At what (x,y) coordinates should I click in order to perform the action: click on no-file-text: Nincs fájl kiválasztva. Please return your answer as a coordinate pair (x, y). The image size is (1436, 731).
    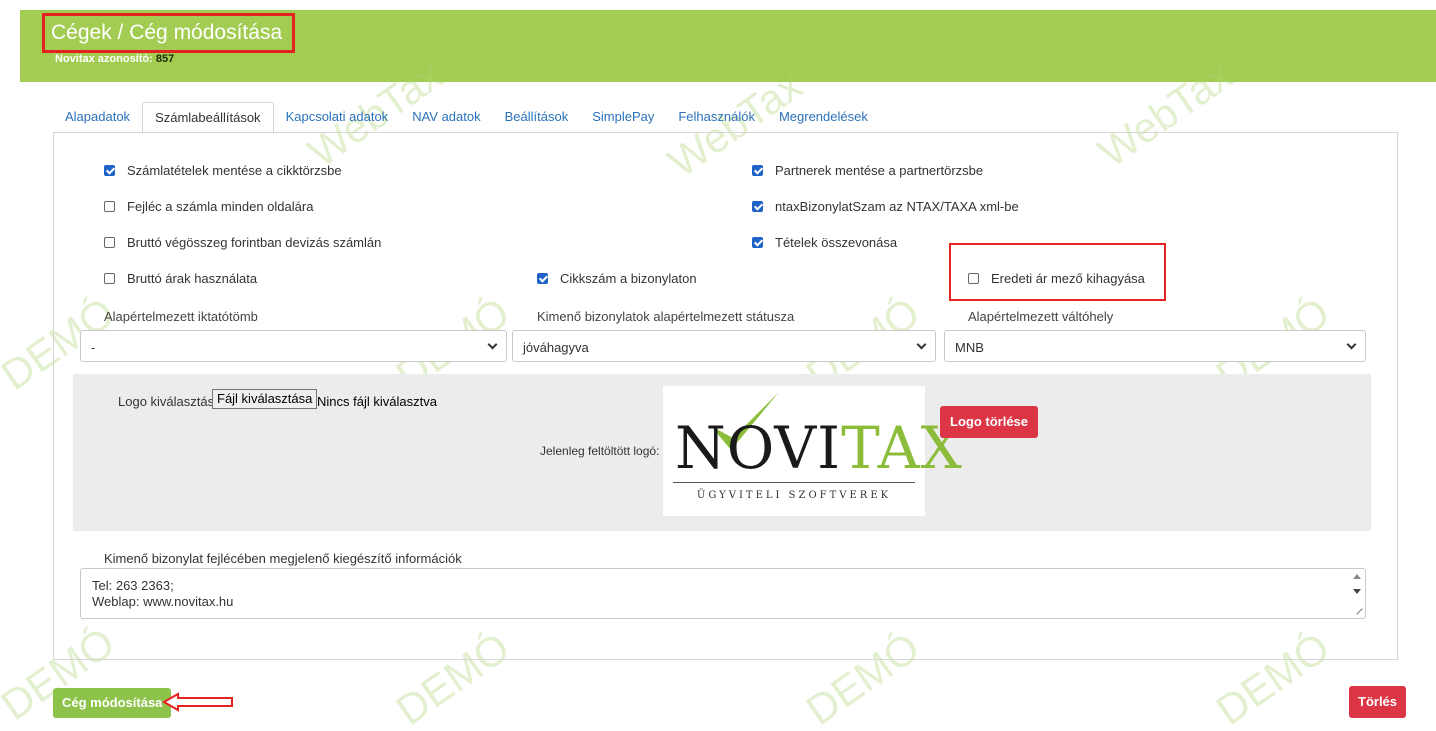
    Looking at the image, I should click on (377, 401).